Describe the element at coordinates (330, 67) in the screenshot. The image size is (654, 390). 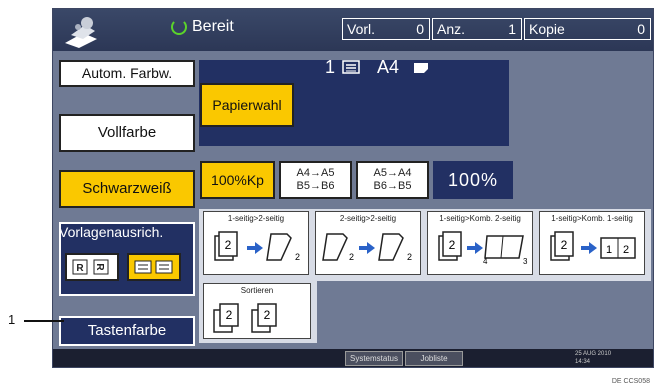
I see `paper-tray-number: 1` at that location.